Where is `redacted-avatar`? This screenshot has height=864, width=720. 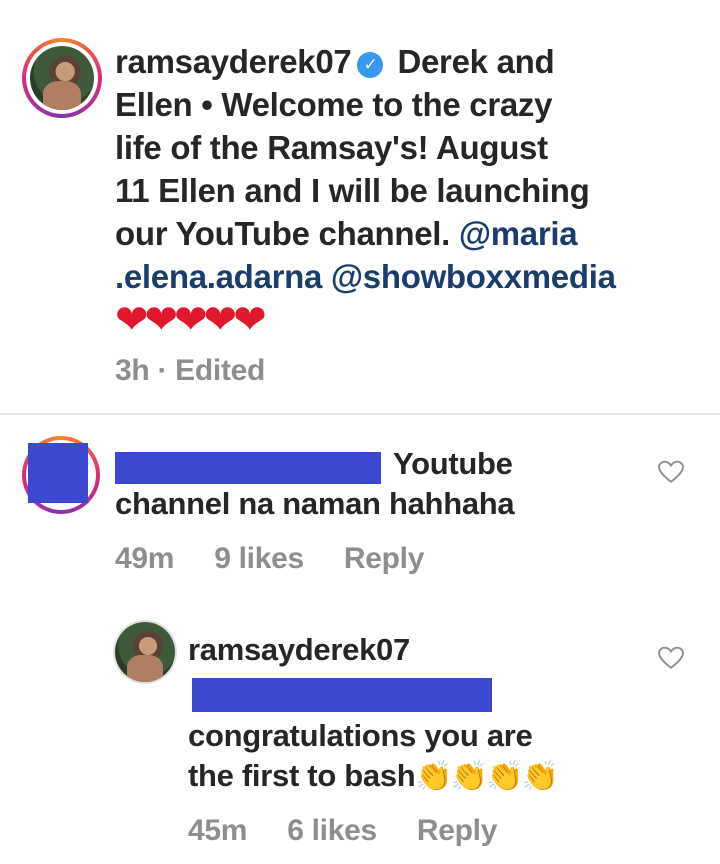
redacted-avatar is located at coordinates (58, 473).